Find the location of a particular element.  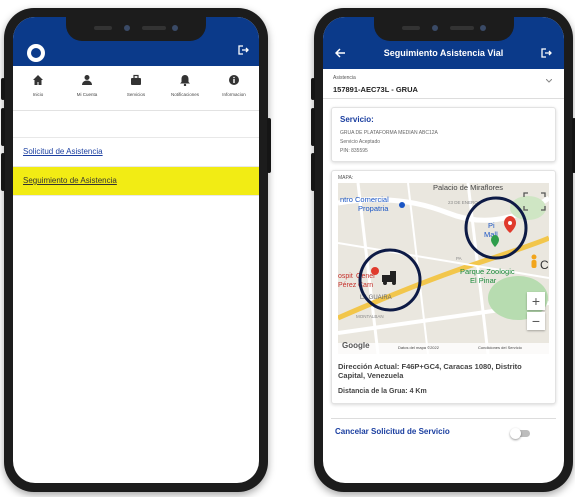

nav-label: Servicios is located at coordinates (136, 94).